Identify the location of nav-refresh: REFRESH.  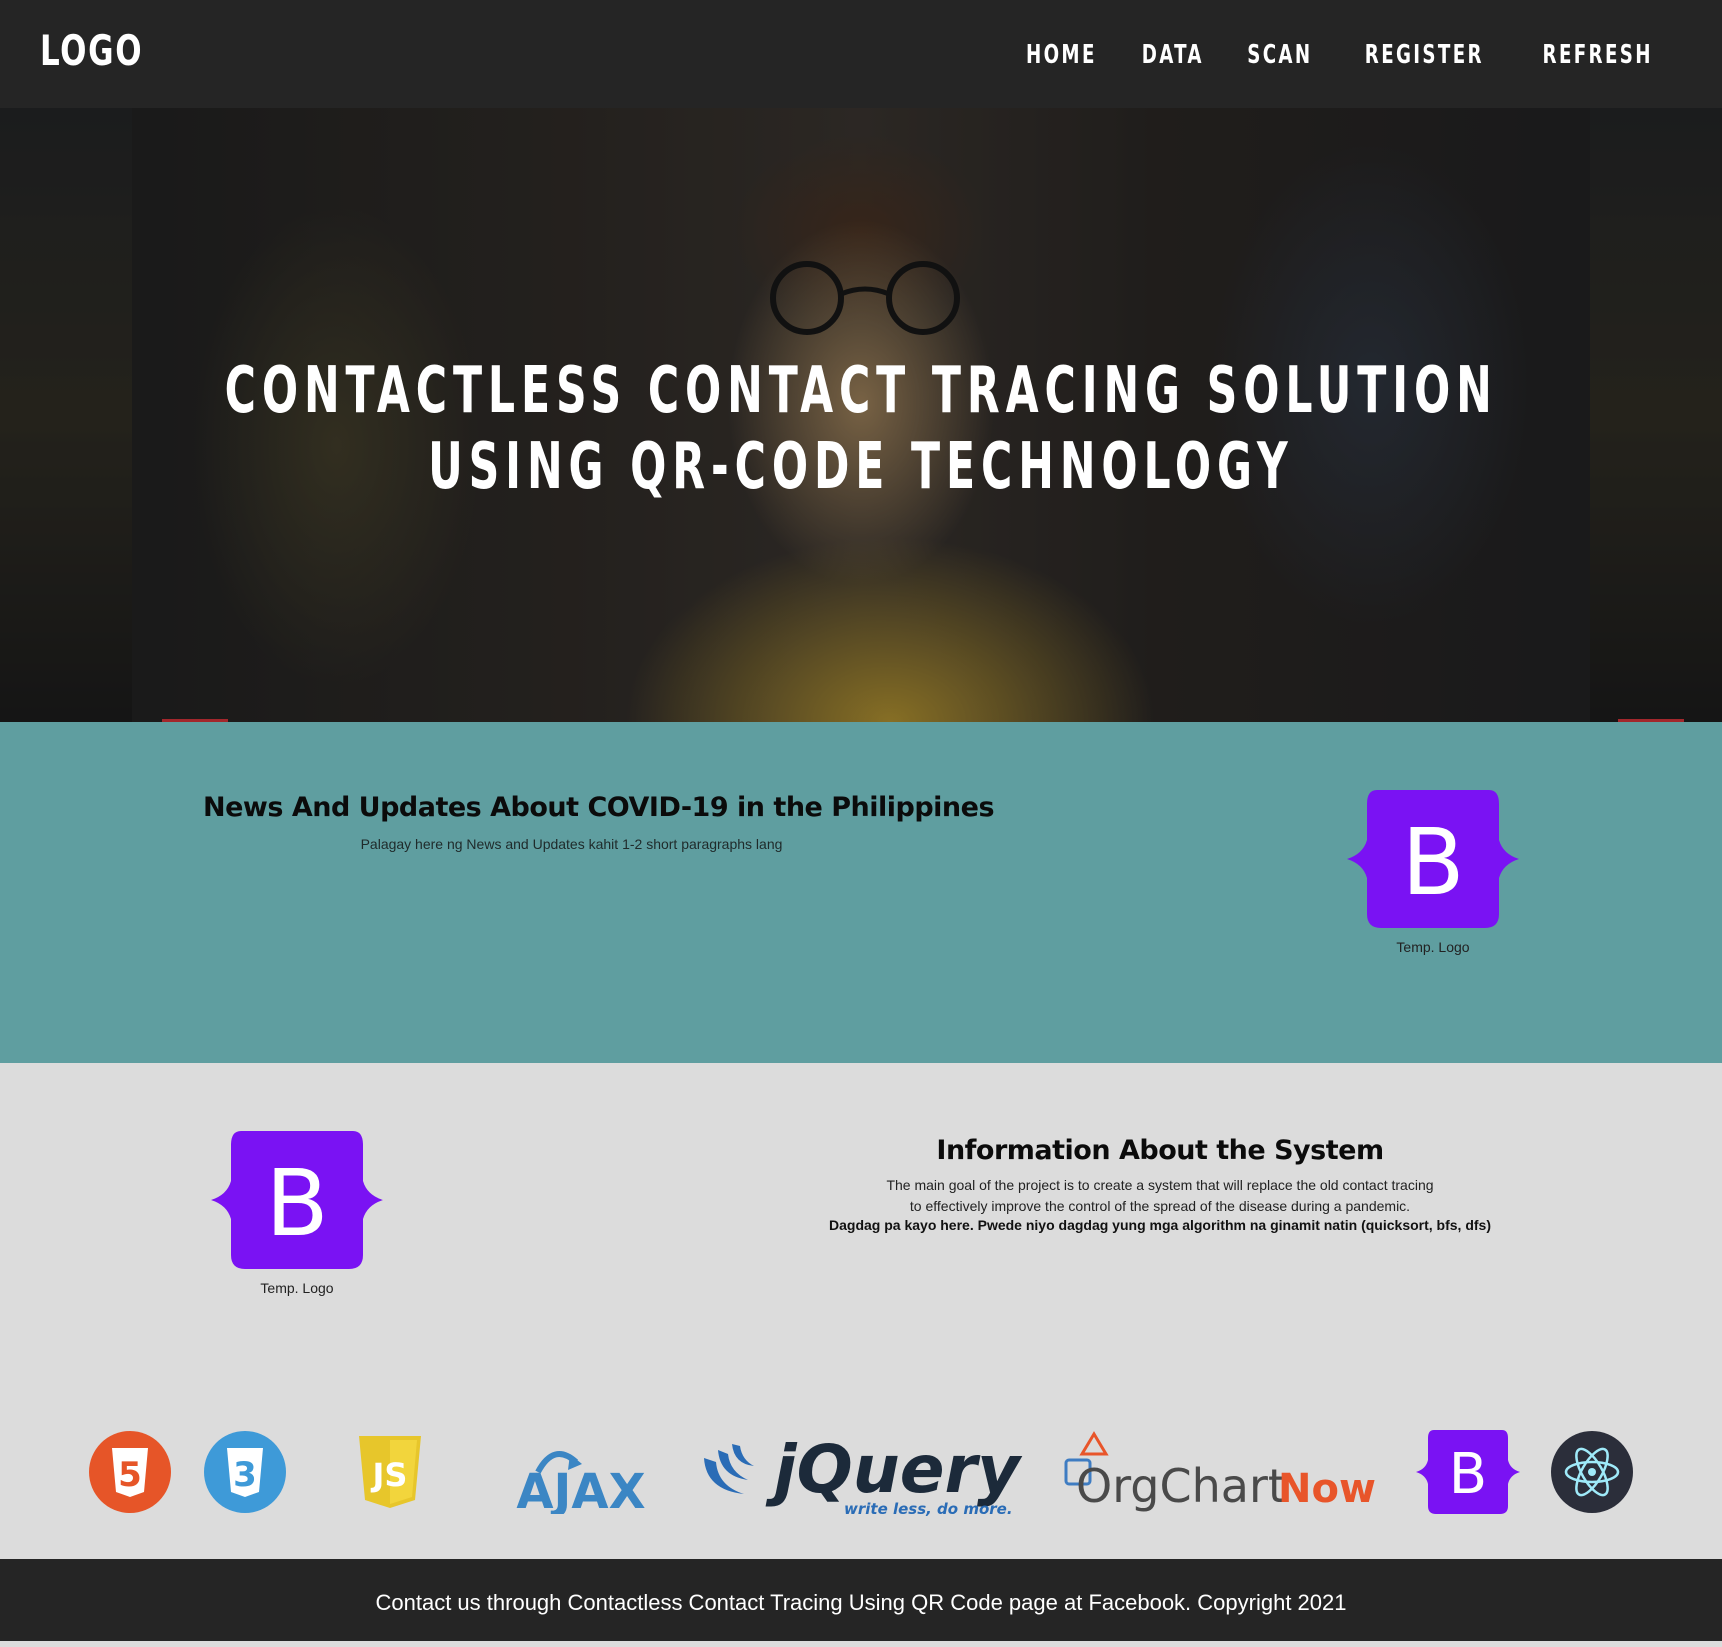
(1597, 55).